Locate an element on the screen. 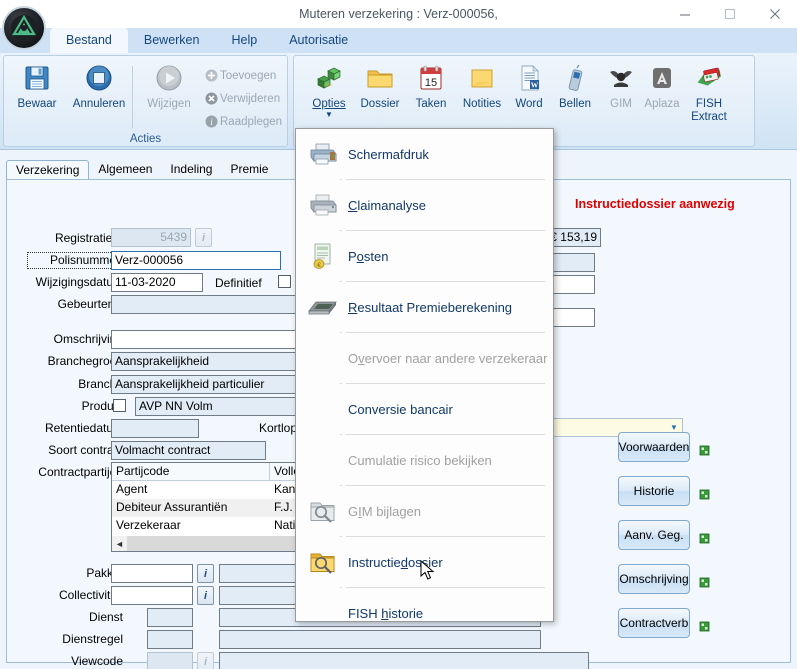 Image resolution: width=797 pixels, height=669 pixels. menu-tab-autorisatie: Autorisatie is located at coordinates (318, 40).